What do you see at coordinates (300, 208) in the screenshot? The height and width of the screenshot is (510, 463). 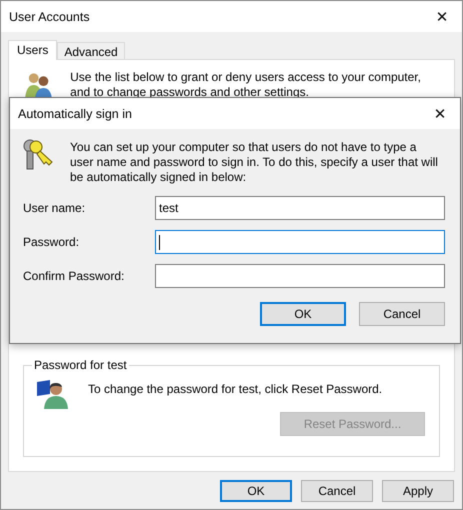 I see `input-field: test` at bounding box center [300, 208].